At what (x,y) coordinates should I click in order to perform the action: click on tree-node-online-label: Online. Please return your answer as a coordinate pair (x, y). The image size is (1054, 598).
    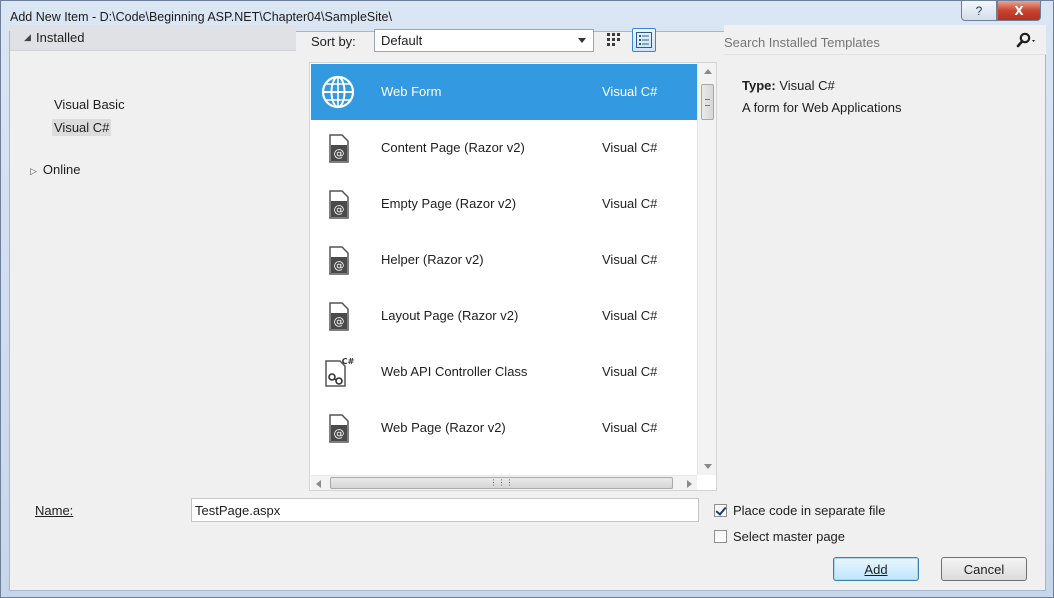
    Looking at the image, I should click on (61, 169).